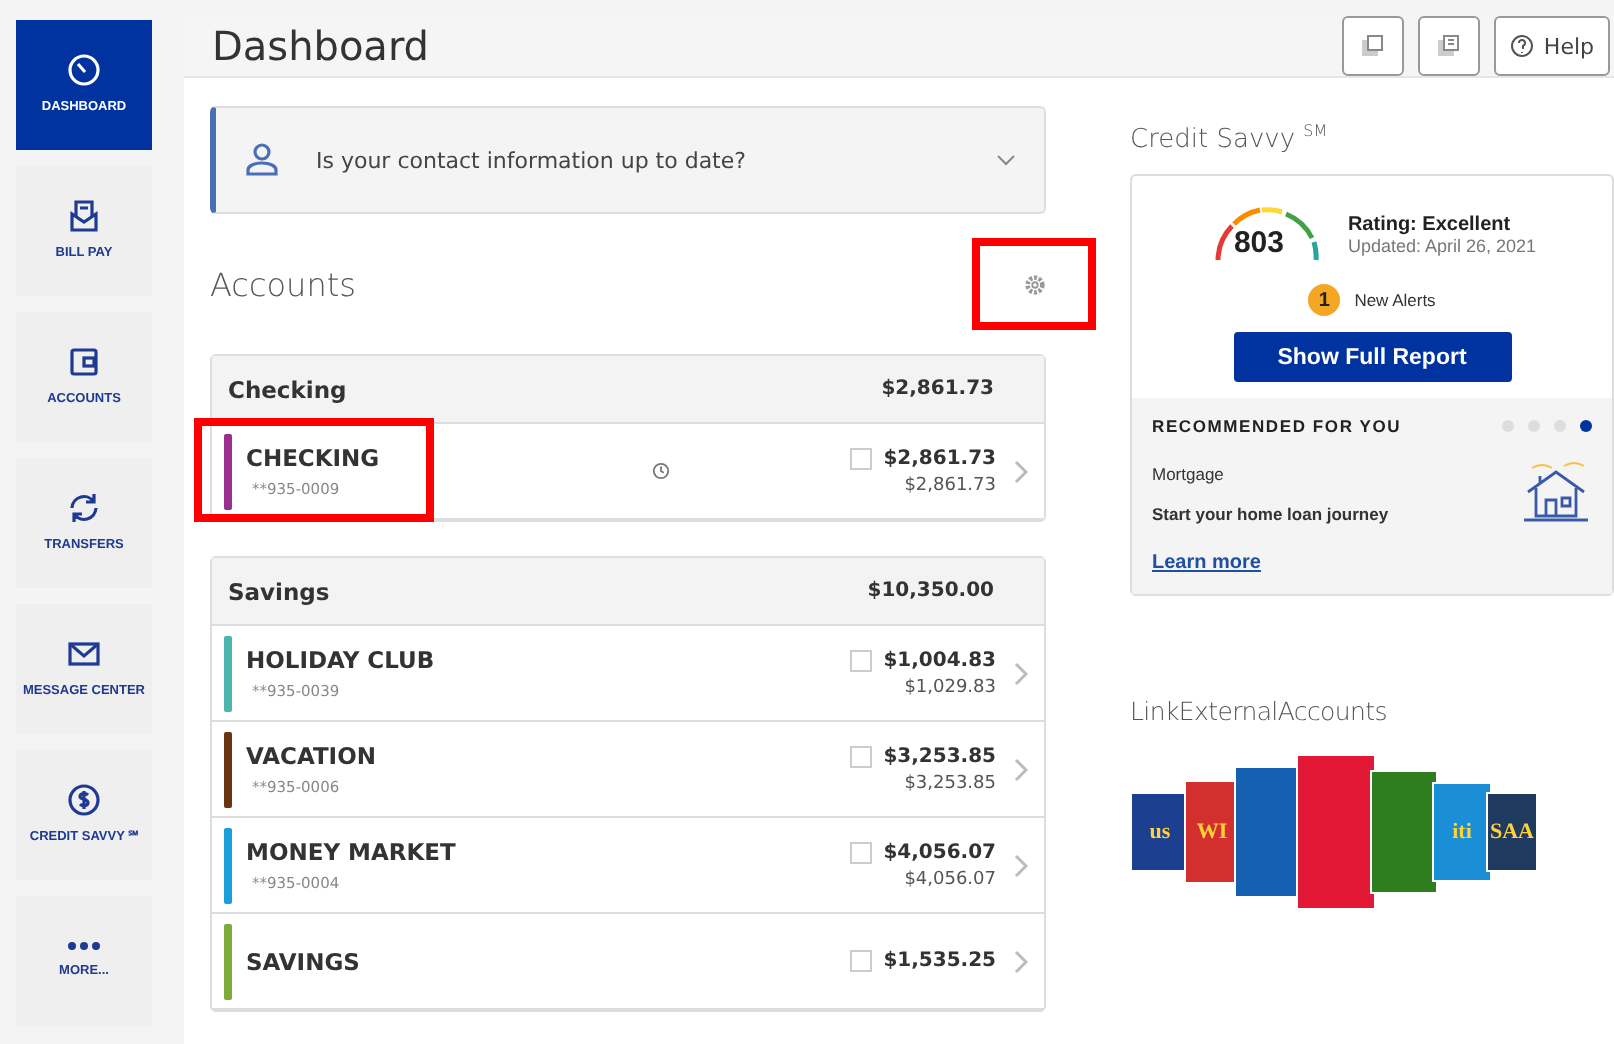  I want to click on carousel-dot, so click(1586, 426).